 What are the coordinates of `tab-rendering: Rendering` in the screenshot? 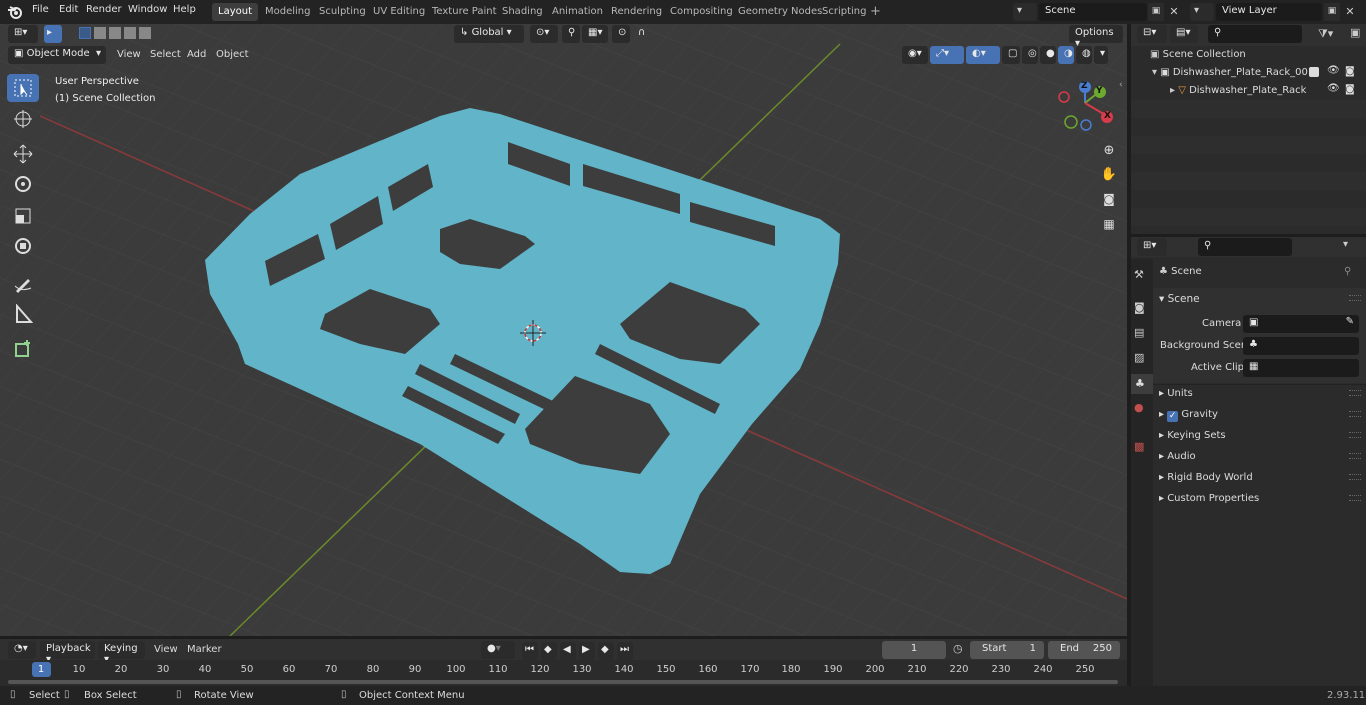 It's located at (636, 12).